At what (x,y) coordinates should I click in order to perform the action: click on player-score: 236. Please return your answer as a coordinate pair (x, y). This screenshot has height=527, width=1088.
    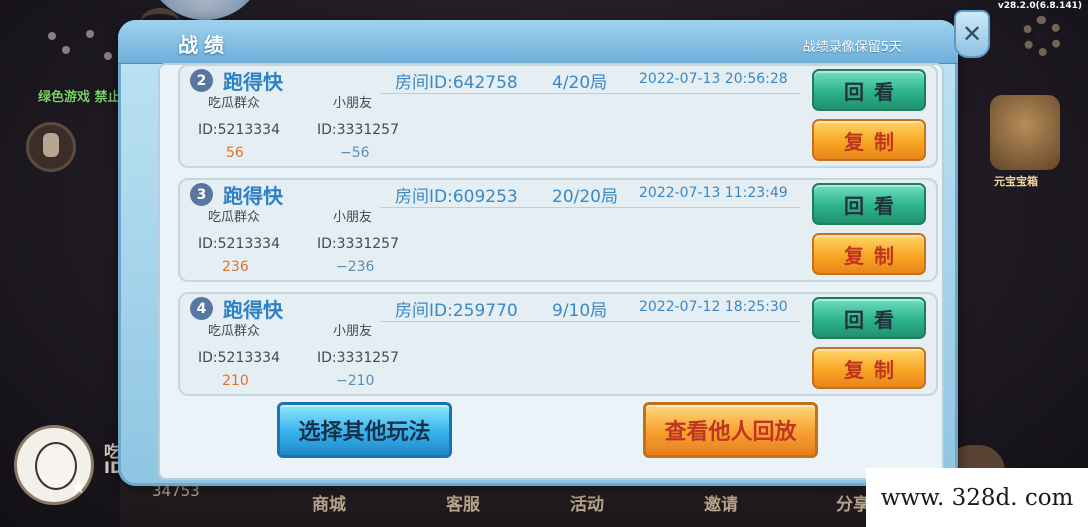
    Looking at the image, I should click on (235, 267).